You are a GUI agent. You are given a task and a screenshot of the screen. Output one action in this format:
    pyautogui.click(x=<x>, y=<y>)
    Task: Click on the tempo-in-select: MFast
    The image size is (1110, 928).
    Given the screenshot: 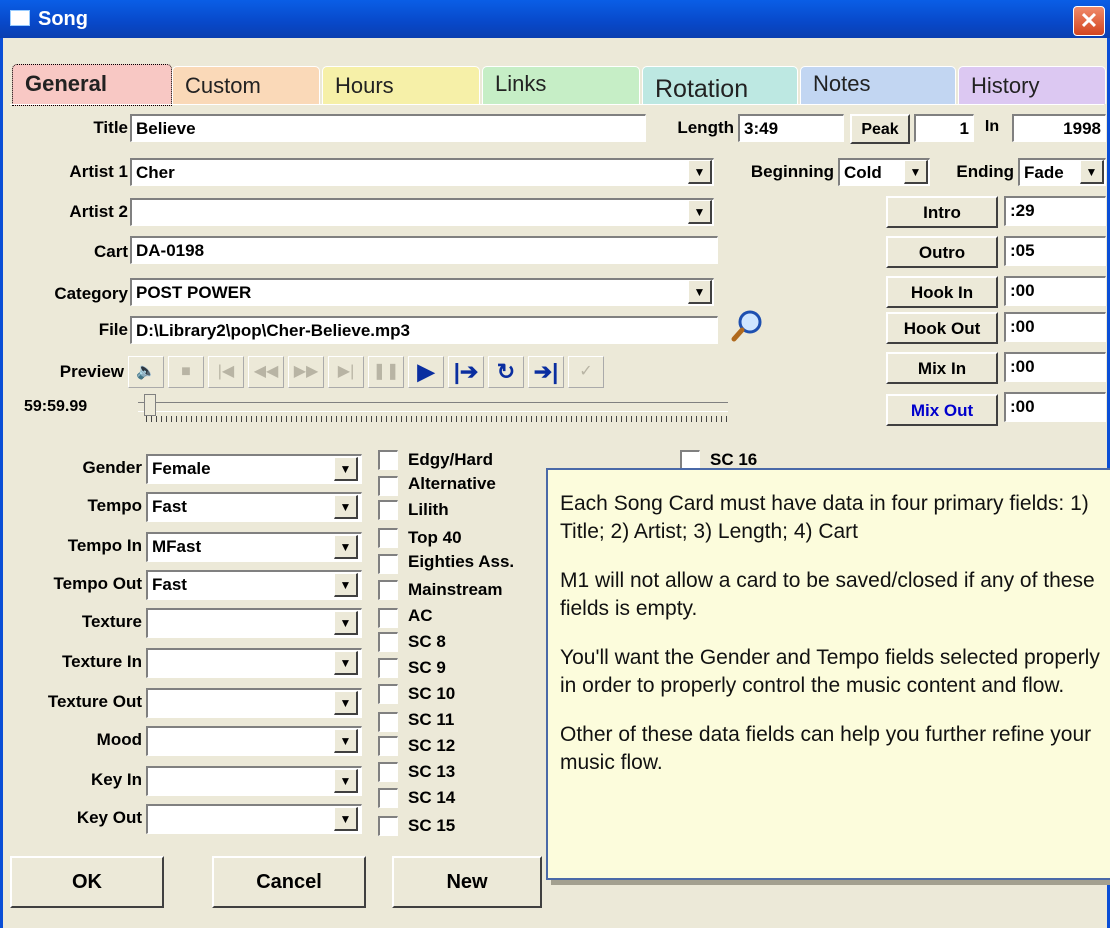 What is the action you would take?
    pyautogui.click(x=254, y=547)
    